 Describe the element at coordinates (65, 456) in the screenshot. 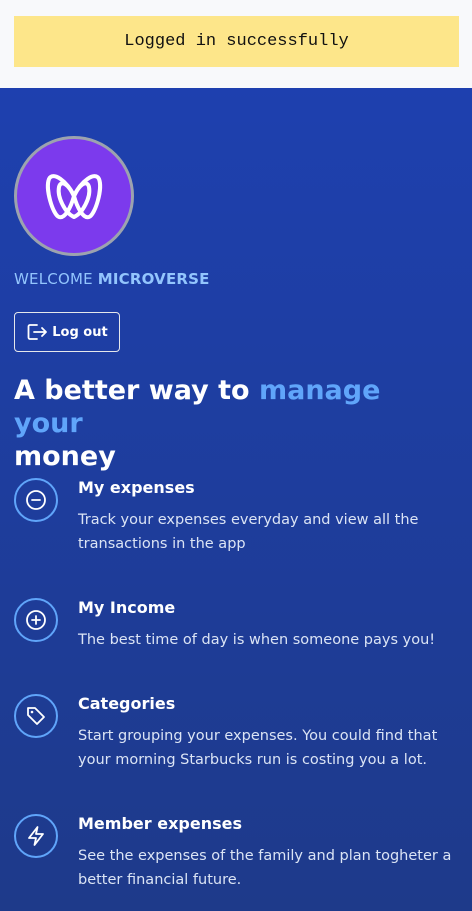

I see `headline-part2: money` at that location.